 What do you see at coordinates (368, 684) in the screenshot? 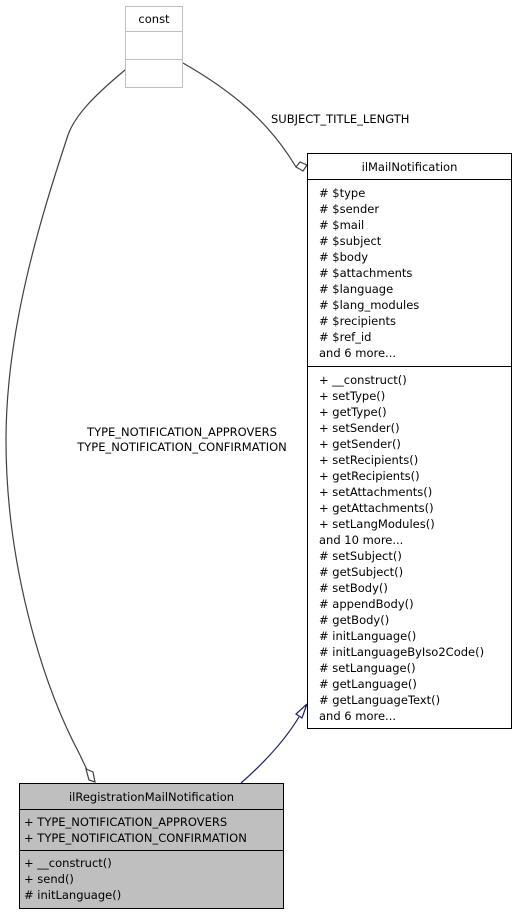
I see `operation: # getLanguage()` at bounding box center [368, 684].